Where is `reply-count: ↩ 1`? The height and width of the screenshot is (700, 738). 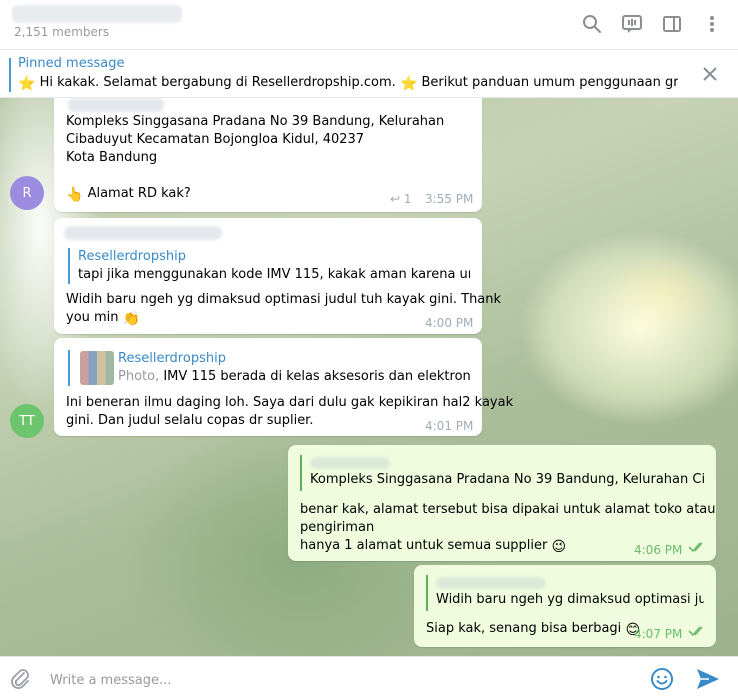 reply-count: ↩ 1 is located at coordinates (401, 199).